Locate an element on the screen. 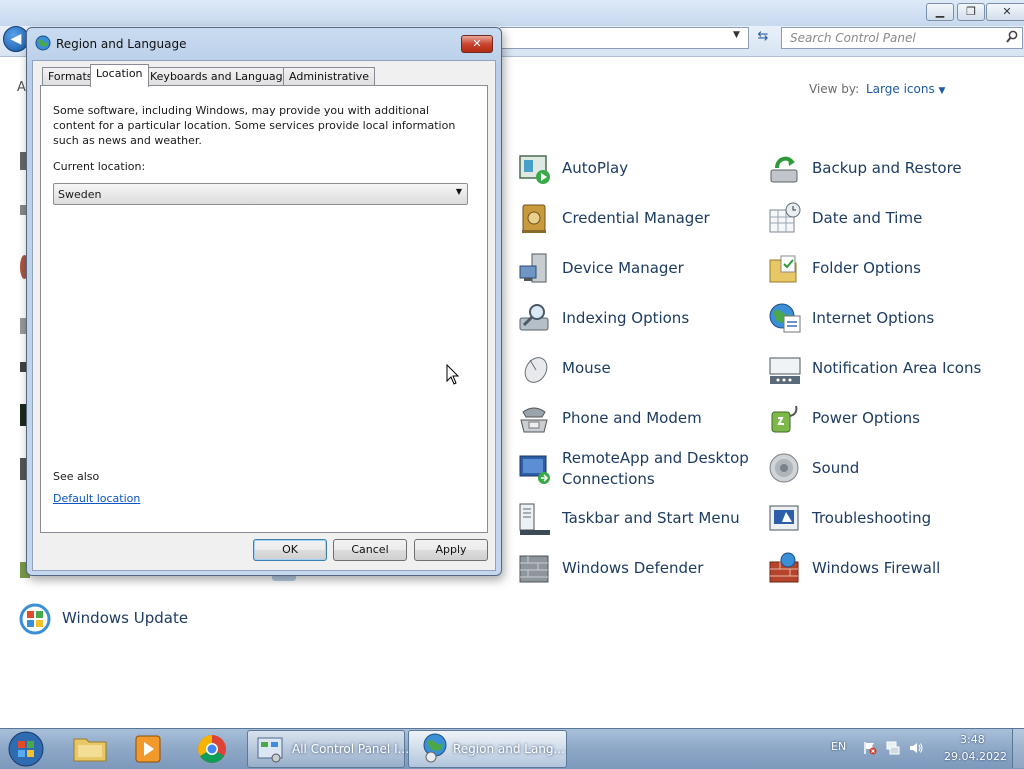 The width and height of the screenshot is (1024, 769). cp-item-label: Date and Time is located at coordinates (867, 218).